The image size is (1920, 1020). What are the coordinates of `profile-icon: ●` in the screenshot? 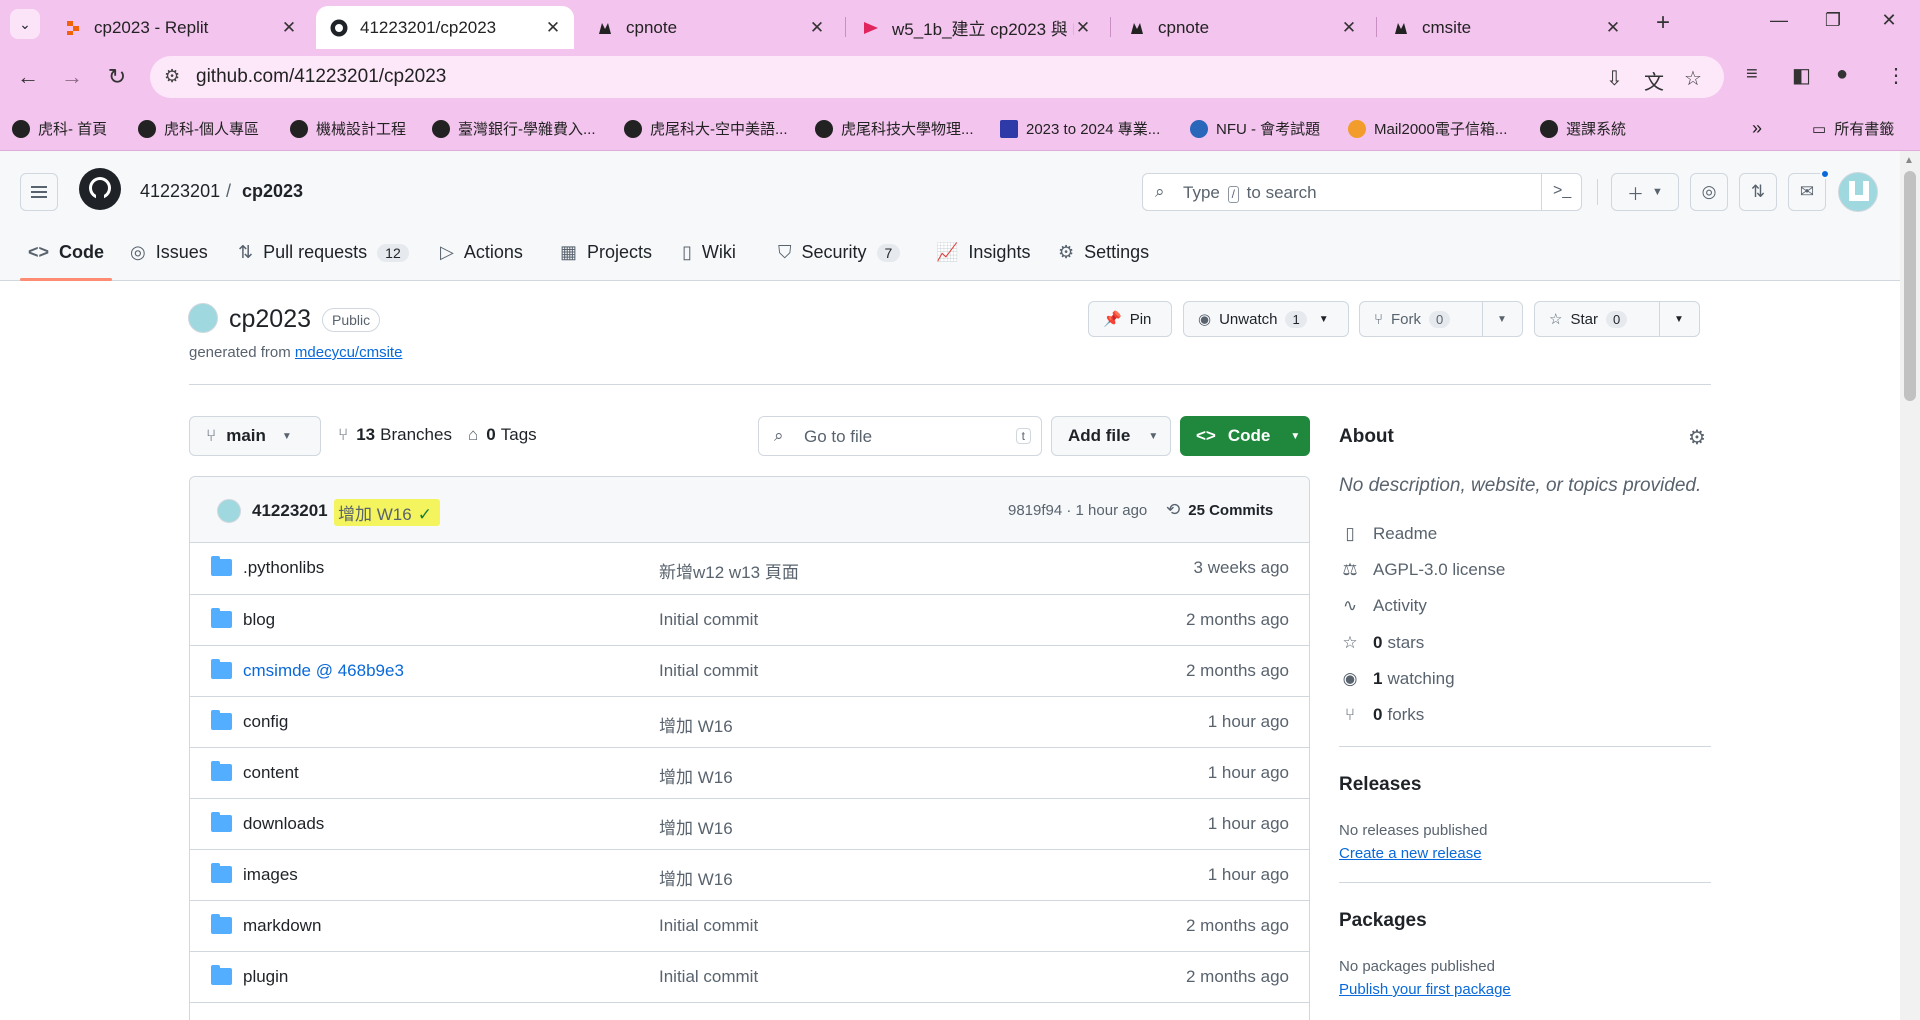 It's located at (1842, 74).